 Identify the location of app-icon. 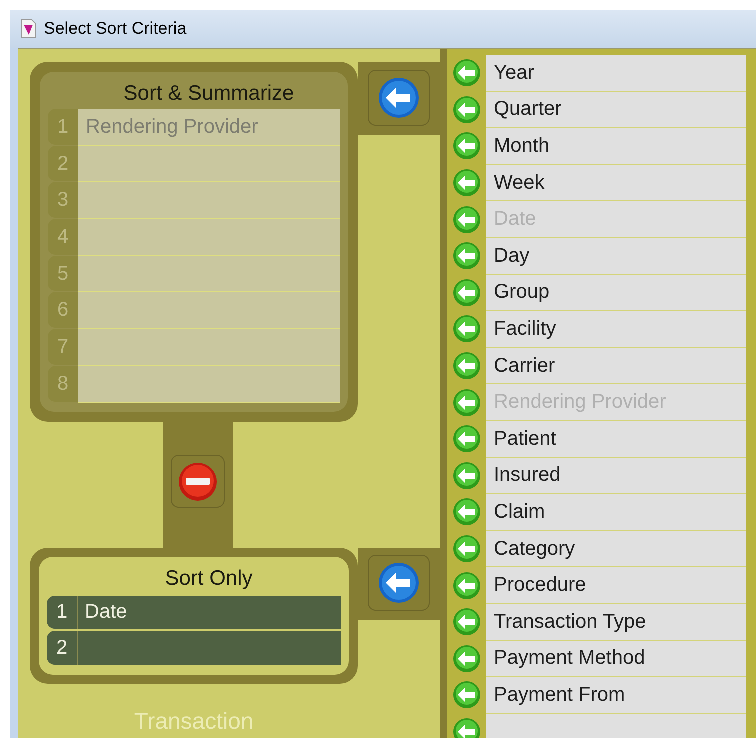
(29, 29).